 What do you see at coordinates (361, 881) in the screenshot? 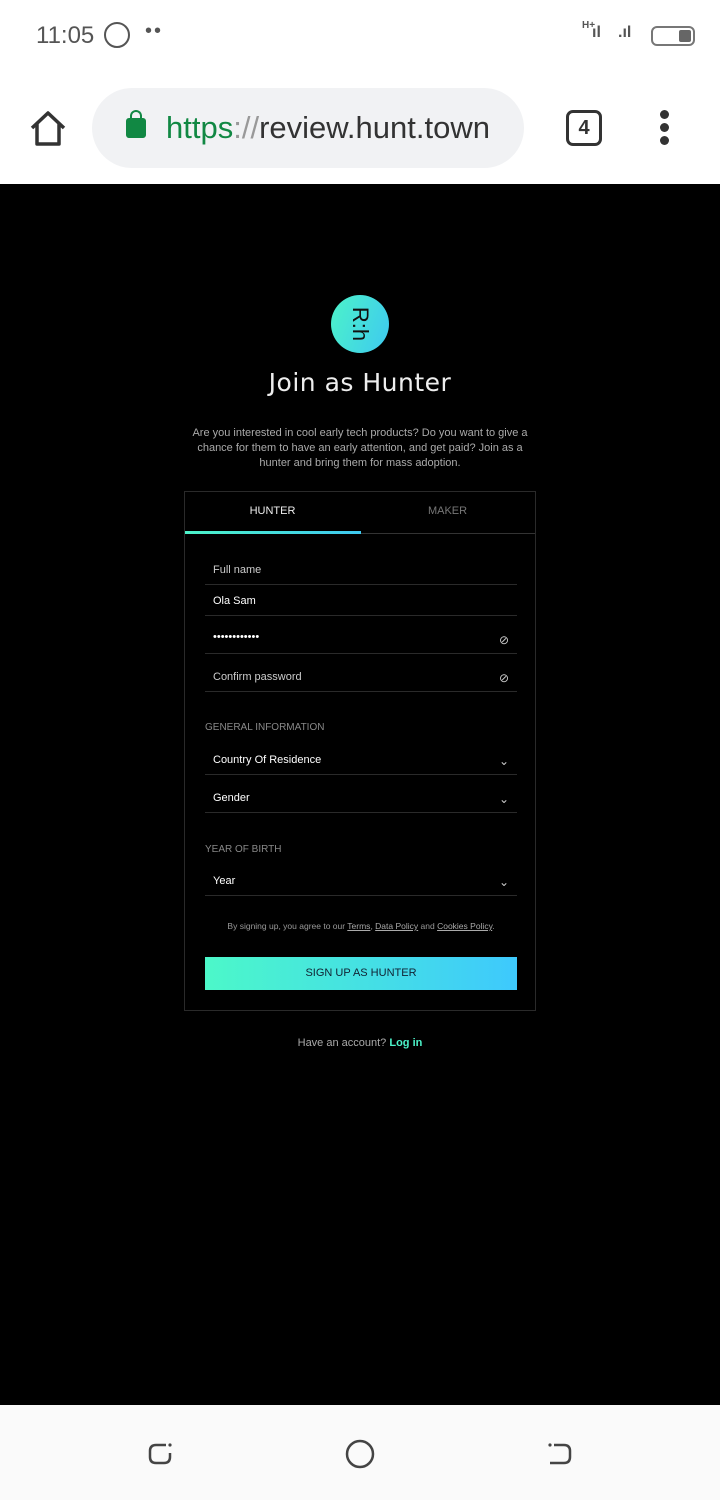
I see `year-select: Year ⌄` at bounding box center [361, 881].